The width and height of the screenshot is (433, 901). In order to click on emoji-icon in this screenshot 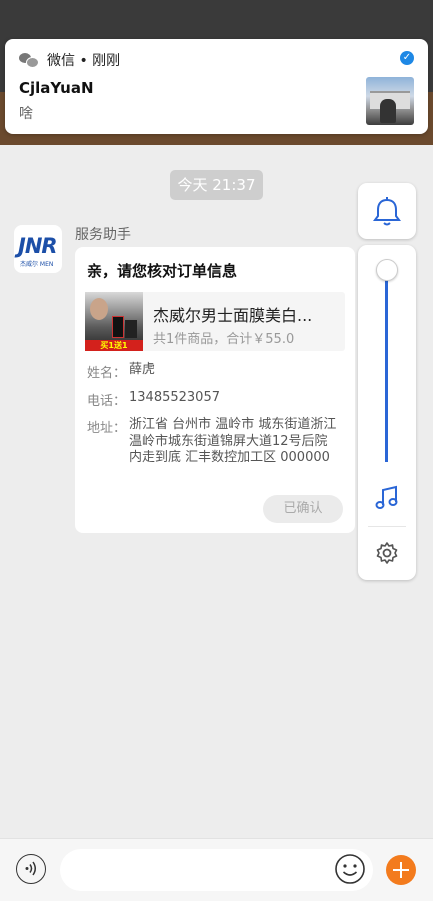, I will do `click(350, 869)`.